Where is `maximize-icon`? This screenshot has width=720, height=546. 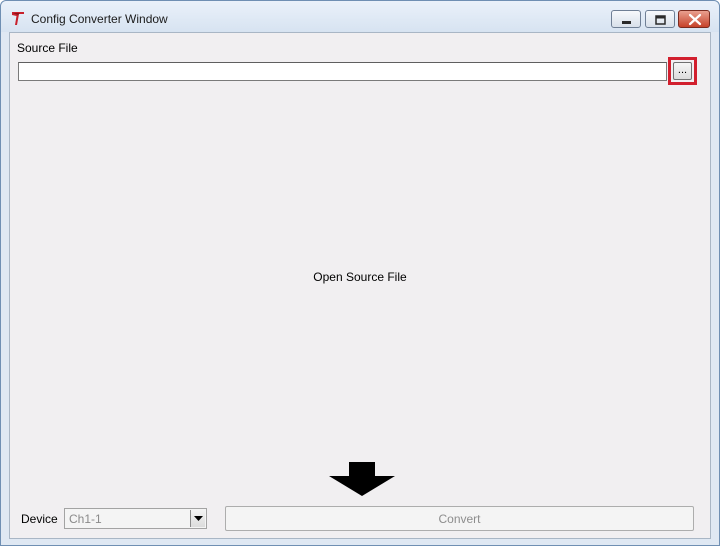
maximize-icon is located at coordinates (660, 20).